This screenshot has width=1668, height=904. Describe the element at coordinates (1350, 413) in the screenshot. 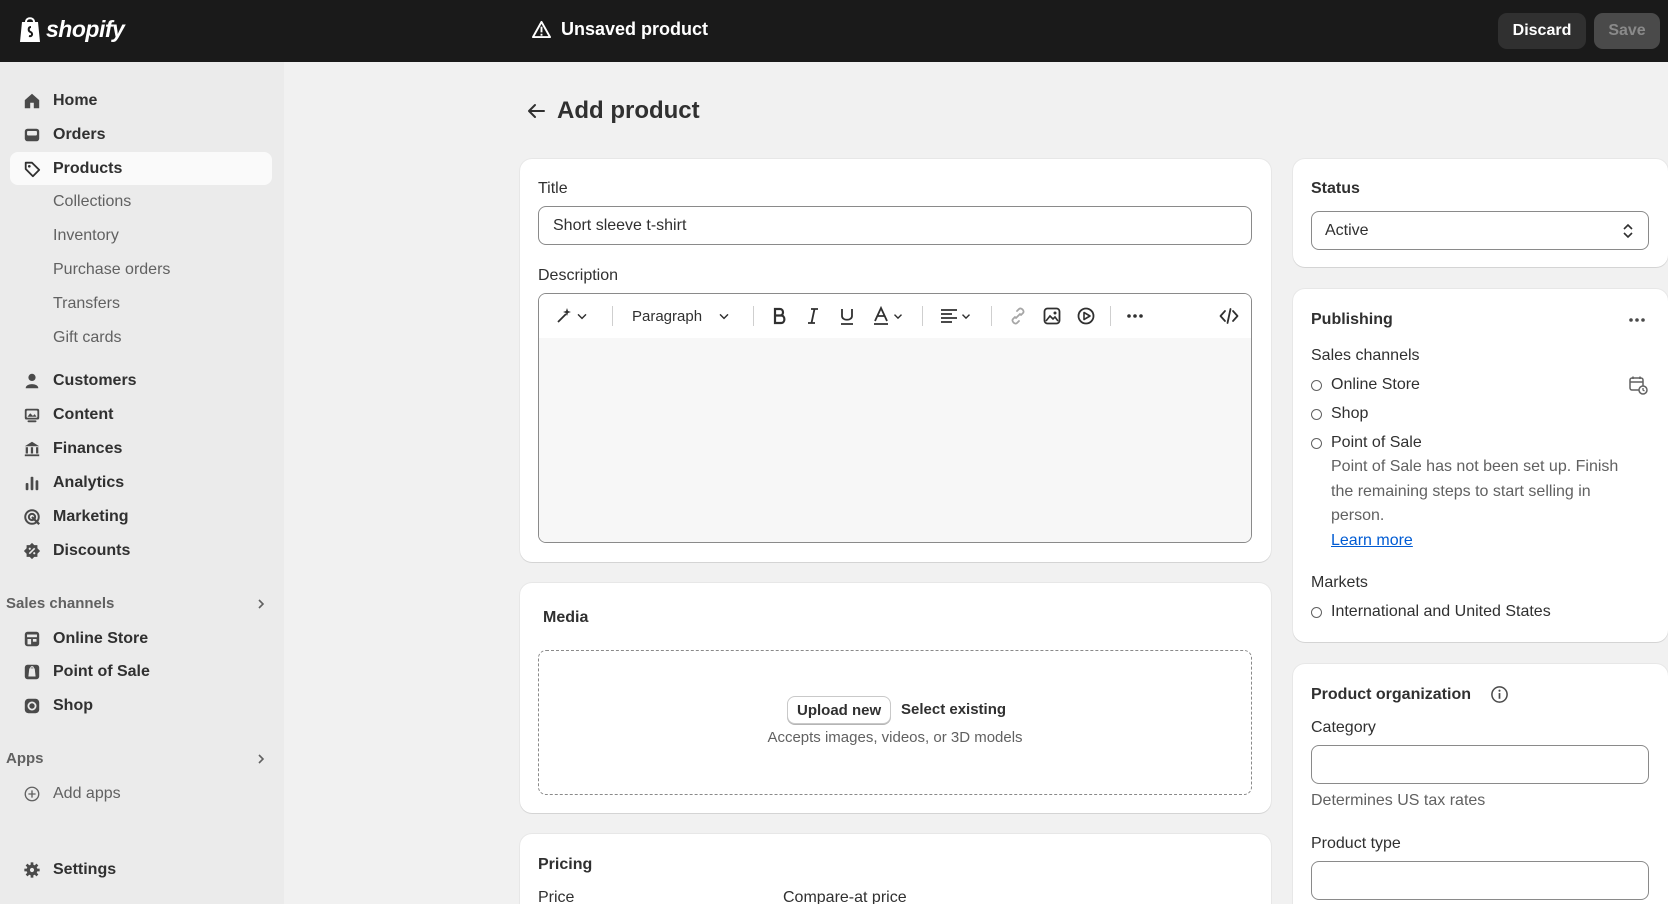

I see `channel-shop: Shop` at that location.